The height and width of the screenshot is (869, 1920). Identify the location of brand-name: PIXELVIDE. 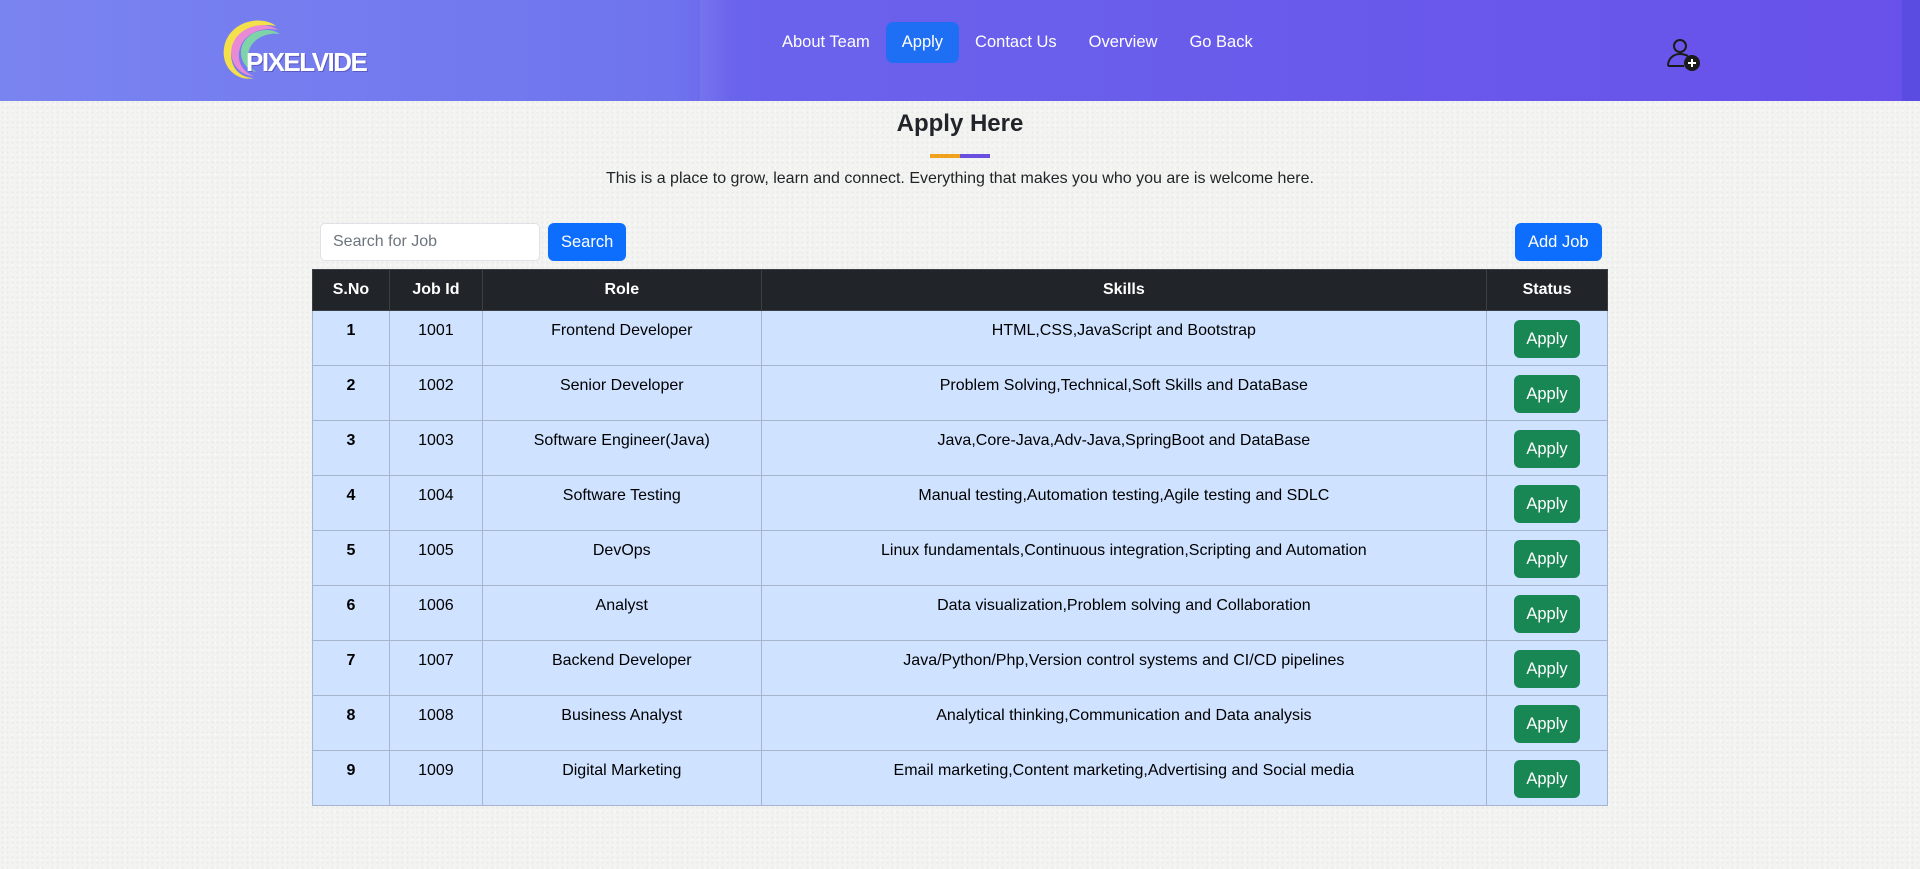
(307, 62).